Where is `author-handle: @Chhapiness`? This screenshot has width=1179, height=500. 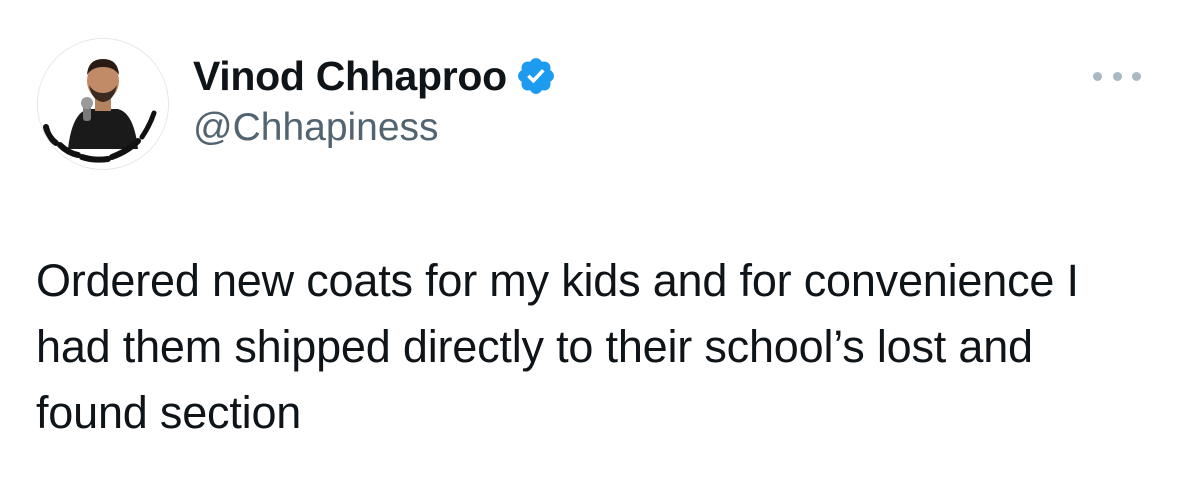
author-handle: @Chhapiness is located at coordinates (316, 128).